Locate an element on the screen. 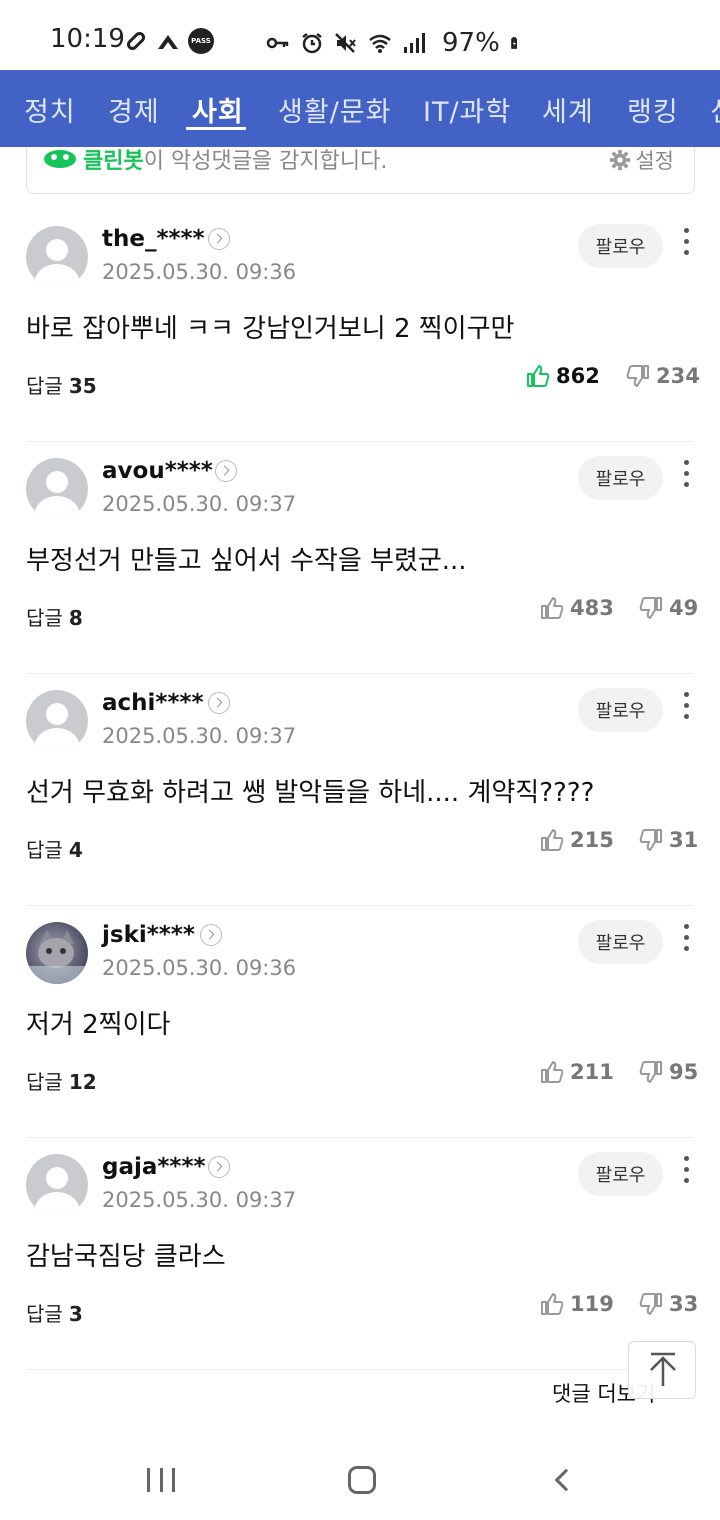 The width and height of the screenshot is (720, 1520). tab-world: 세계 is located at coordinates (568, 109).